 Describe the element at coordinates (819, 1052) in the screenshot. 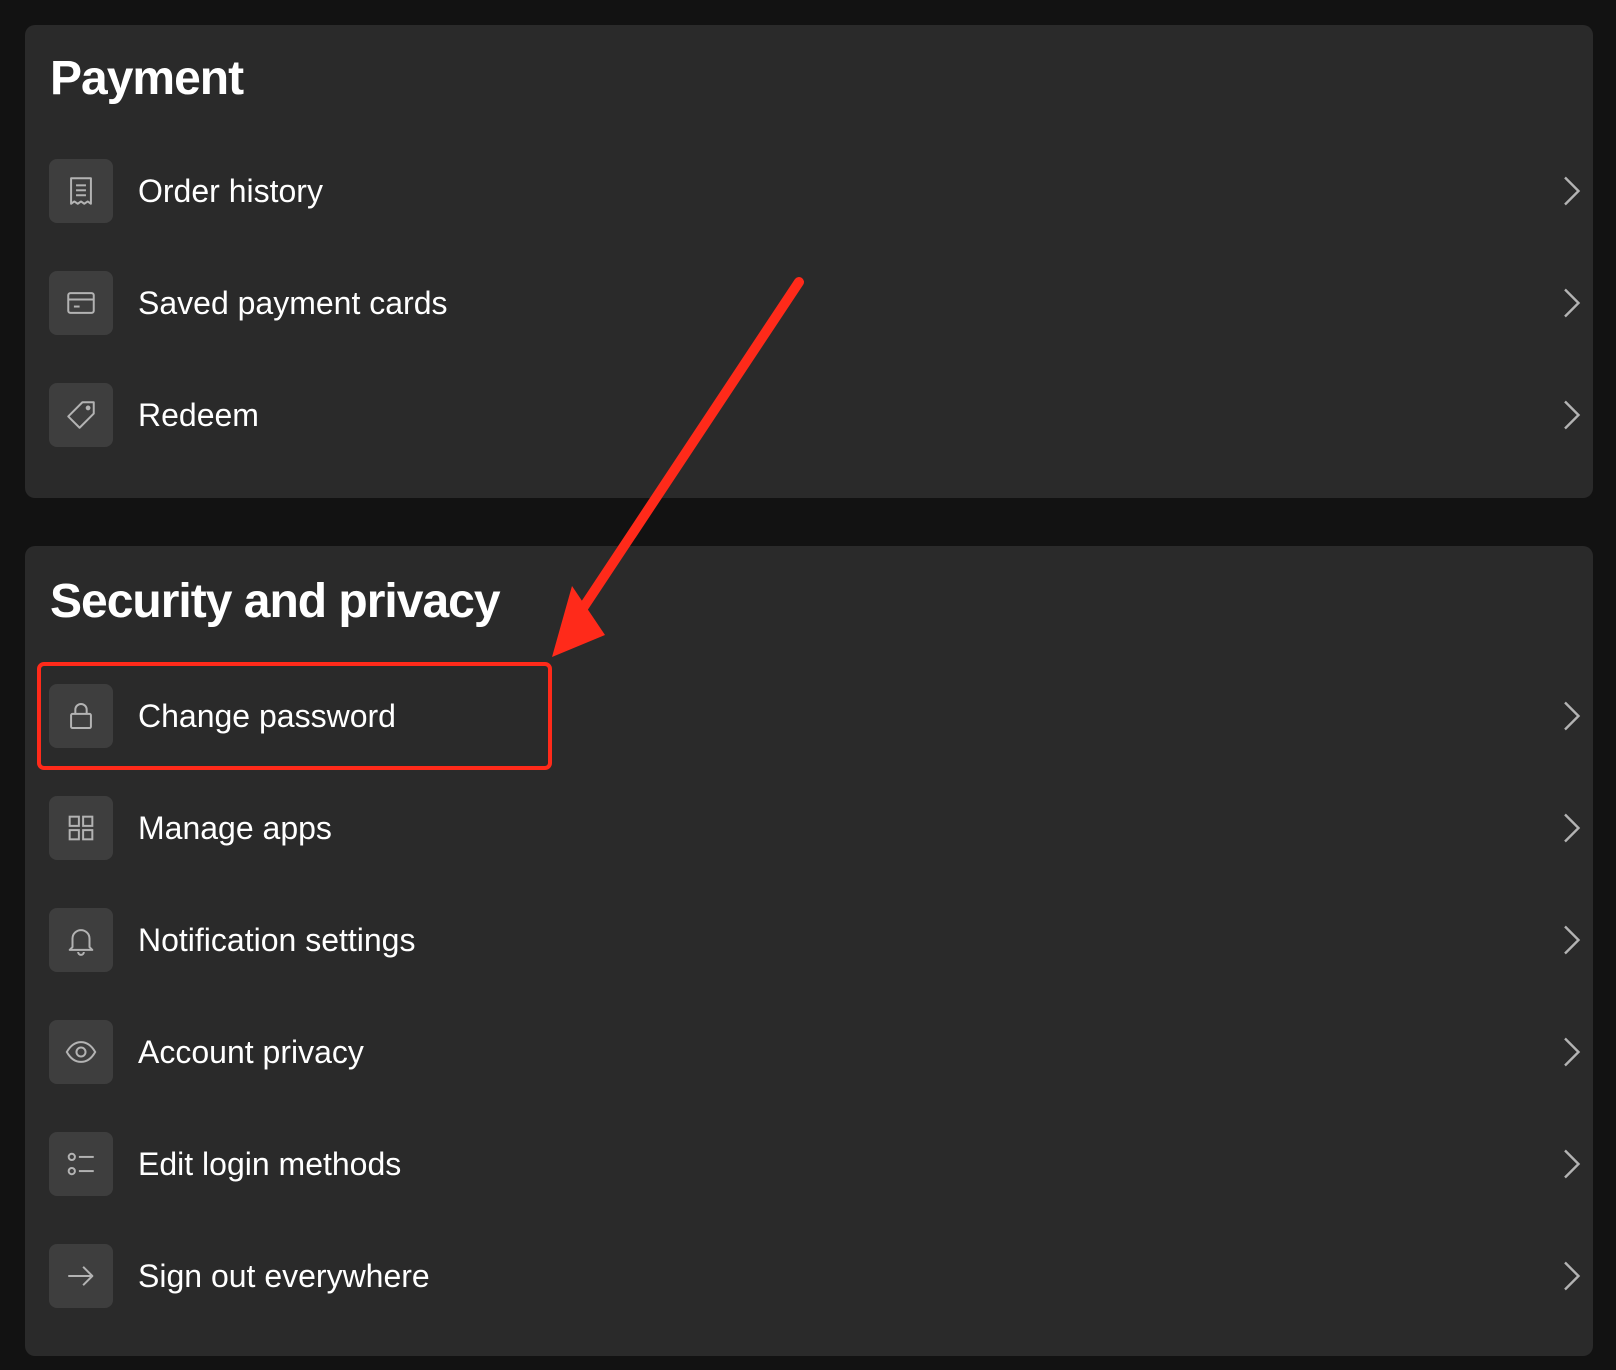

I see `account-privacy-row: Account privacy` at that location.